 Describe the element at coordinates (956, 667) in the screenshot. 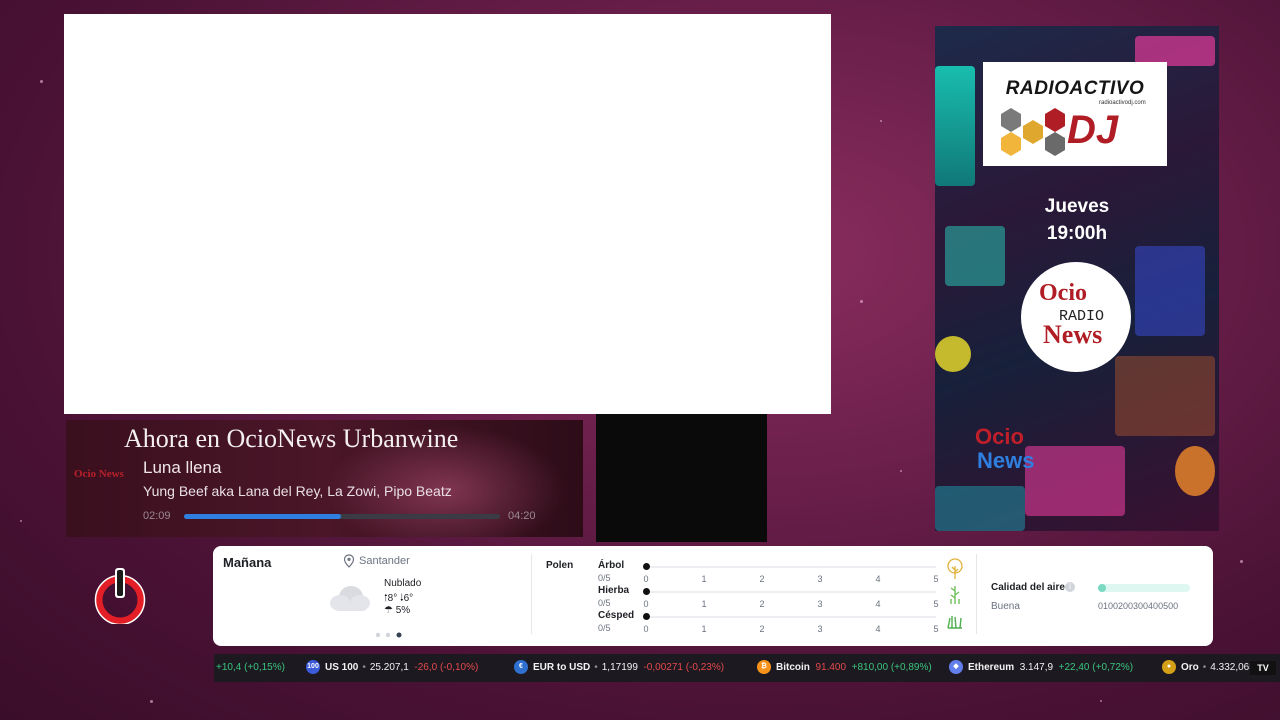

I see `ethereum-icon: ◆` at that location.